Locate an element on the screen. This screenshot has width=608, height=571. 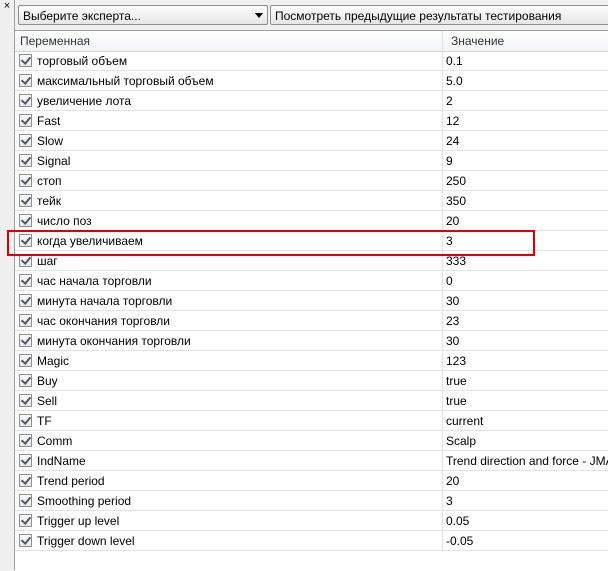
value-cell: 250 is located at coordinates (525, 180).